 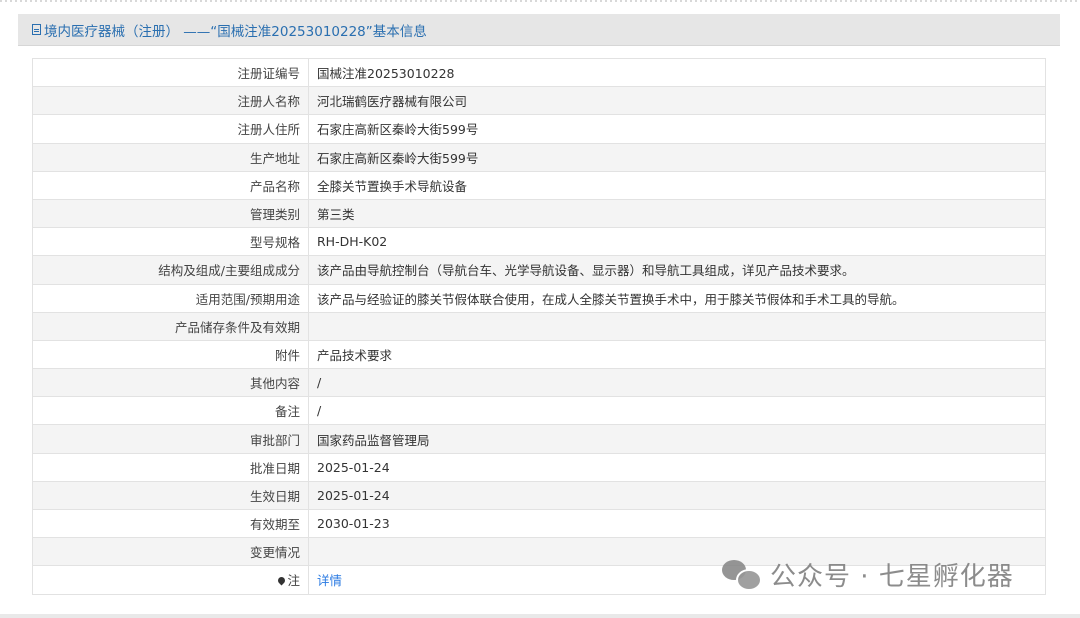 What do you see at coordinates (170, 383) in the screenshot?
I see `row-label: 其他内容` at bounding box center [170, 383].